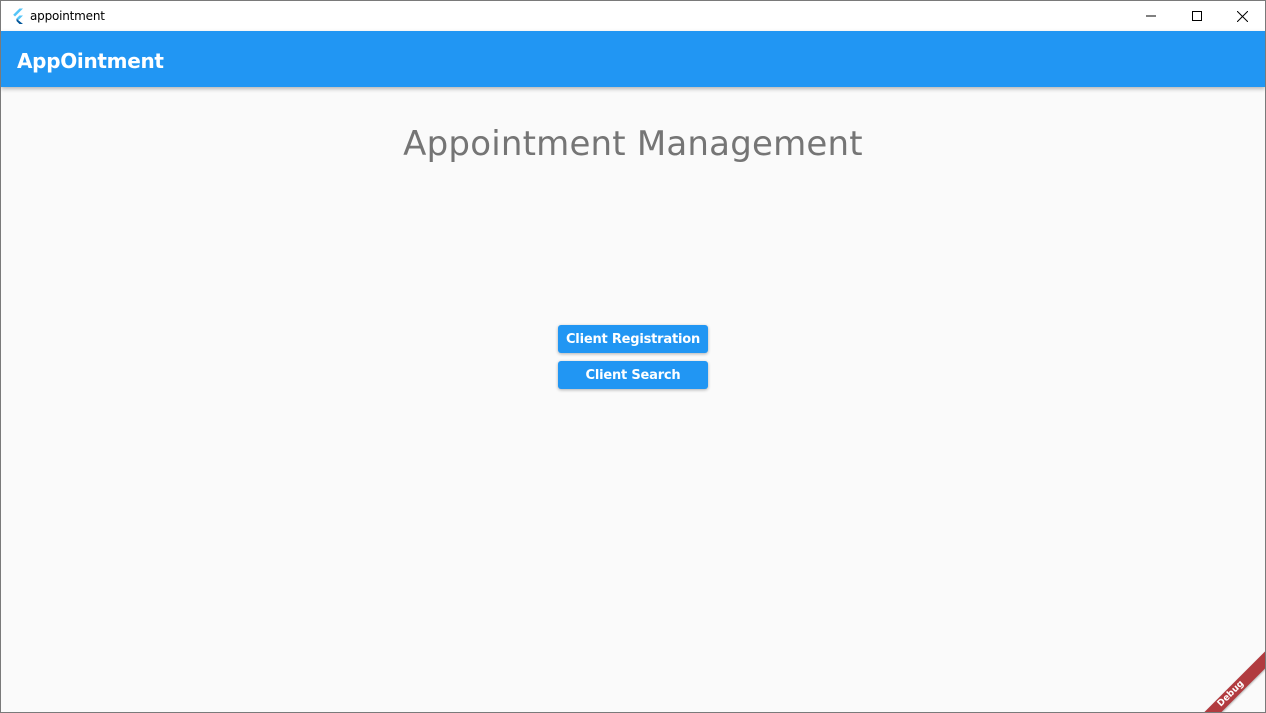  I want to click on debug-banner: Debug, so click(1221, 676).